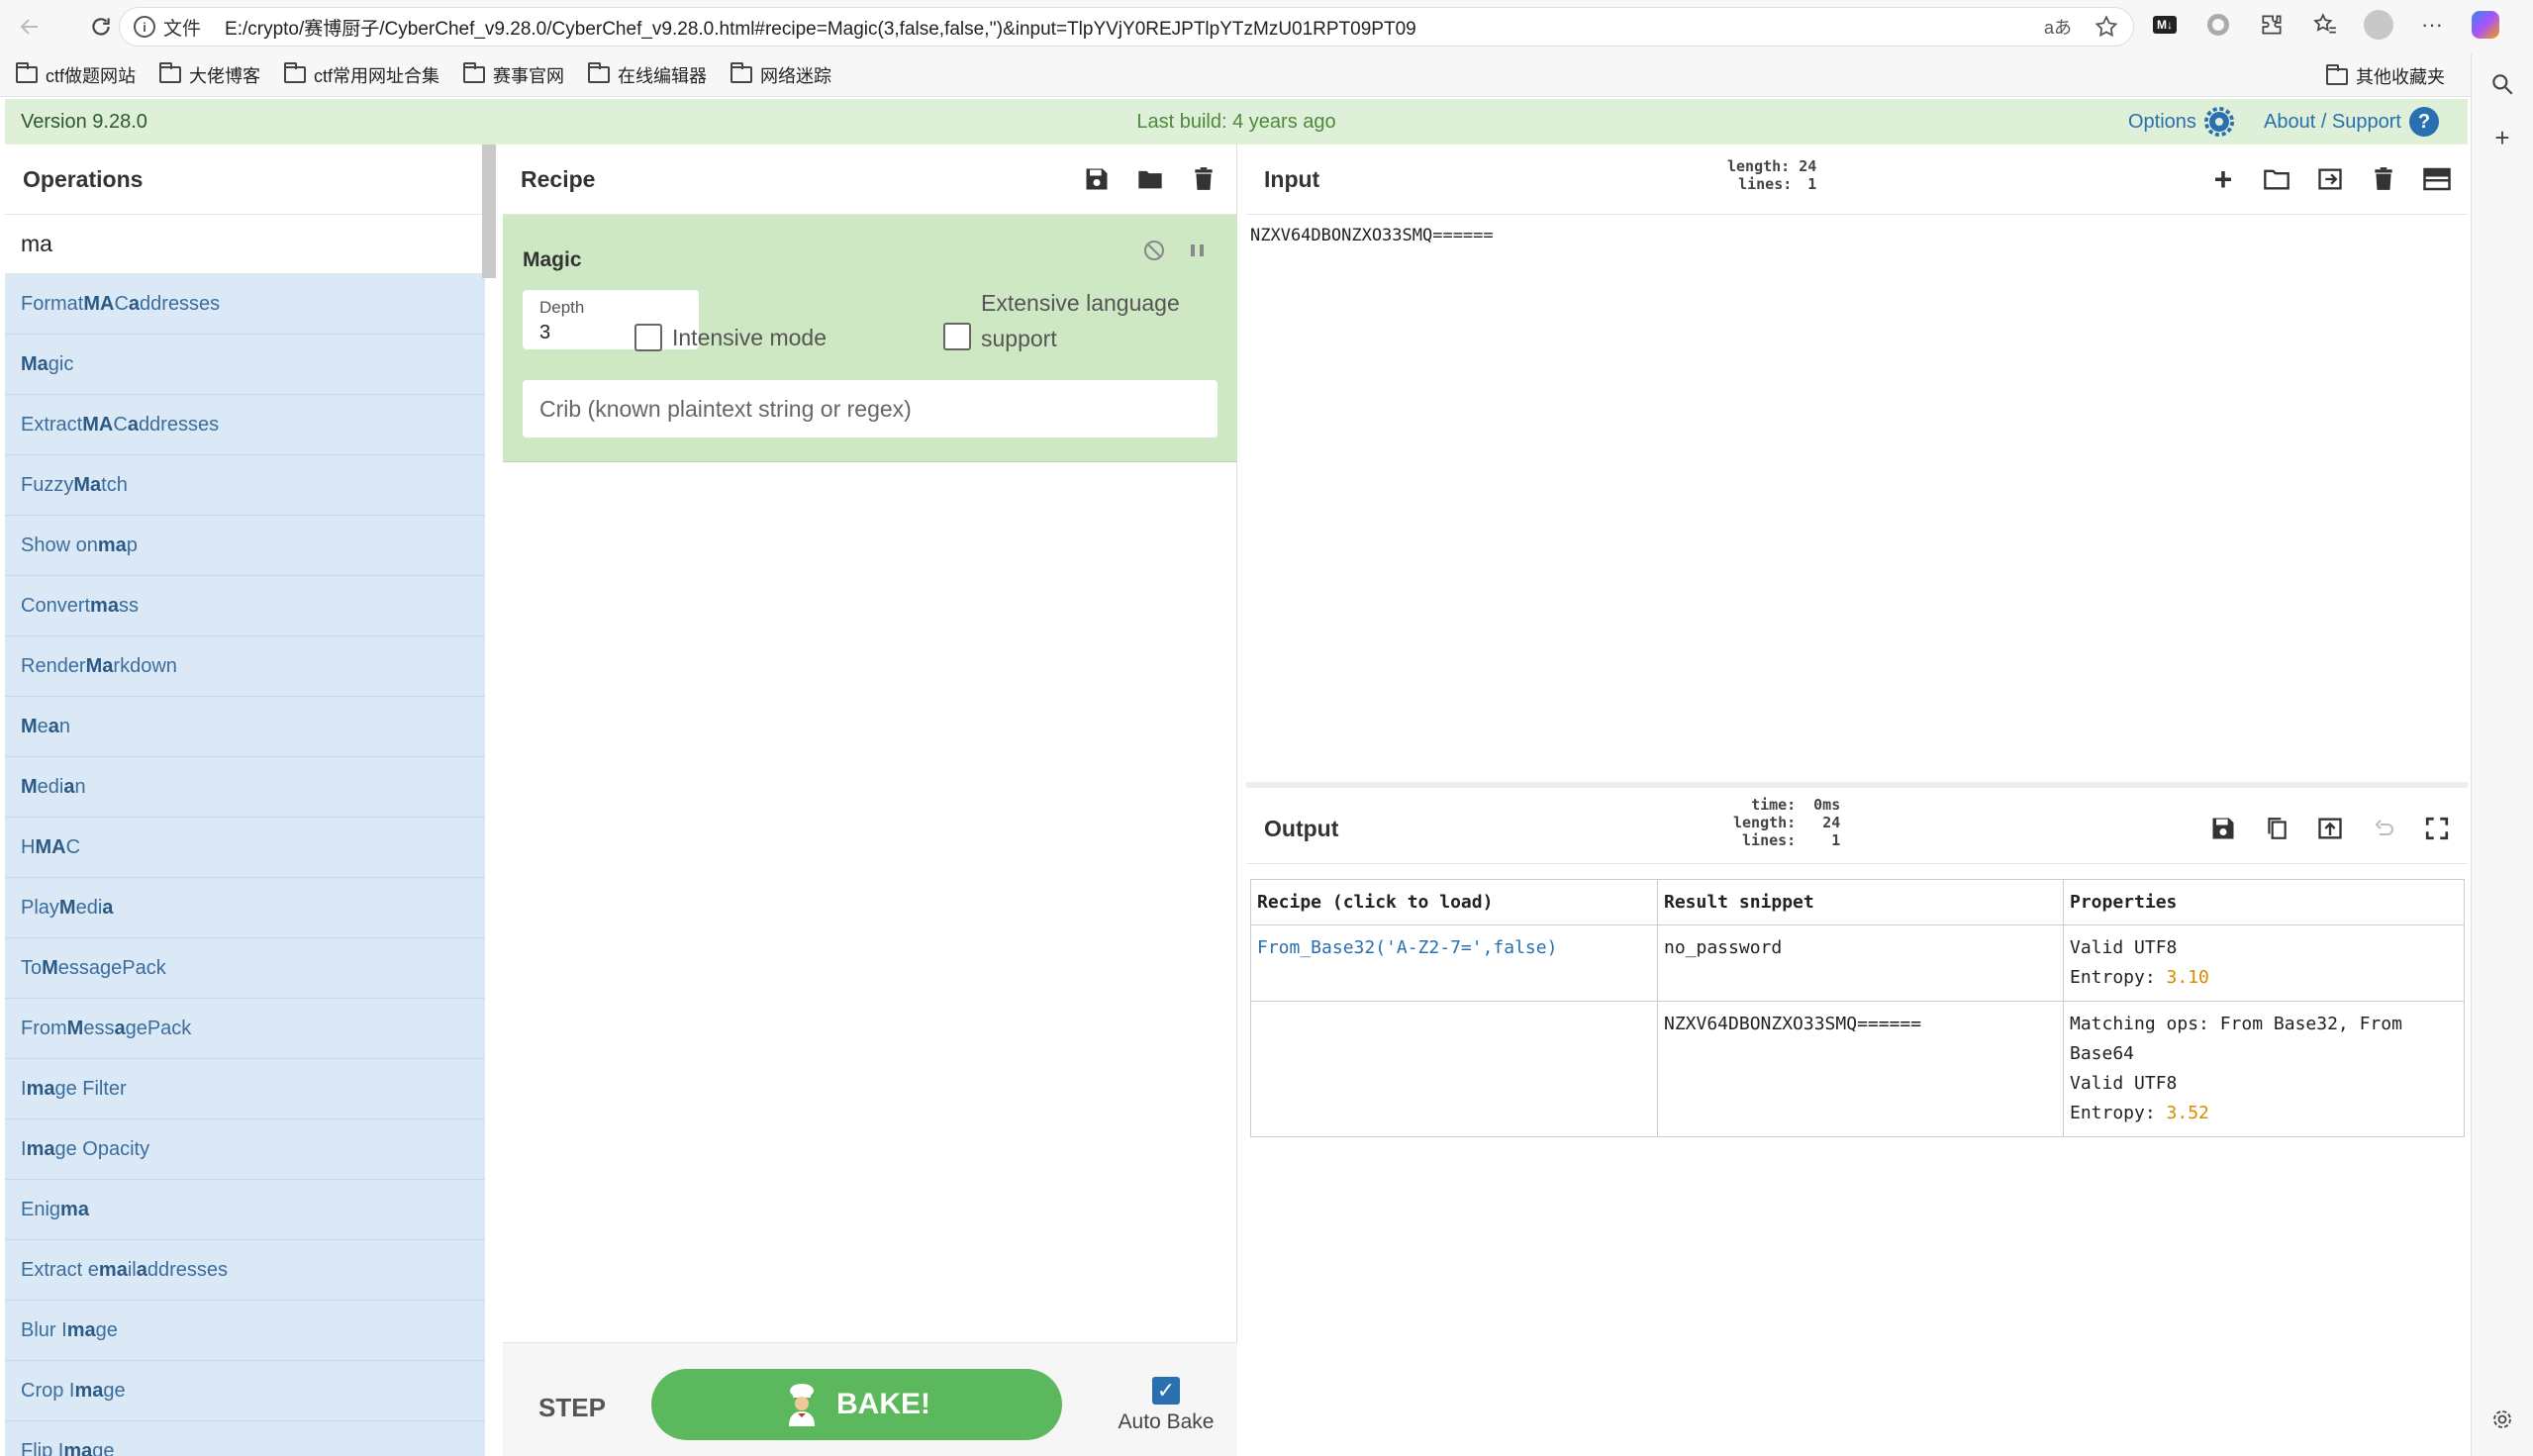 Image resolution: width=2533 pixels, height=1456 pixels. Describe the element at coordinates (883, 1404) in the screenshot. I see `bake-label: BAKE!` at that location.